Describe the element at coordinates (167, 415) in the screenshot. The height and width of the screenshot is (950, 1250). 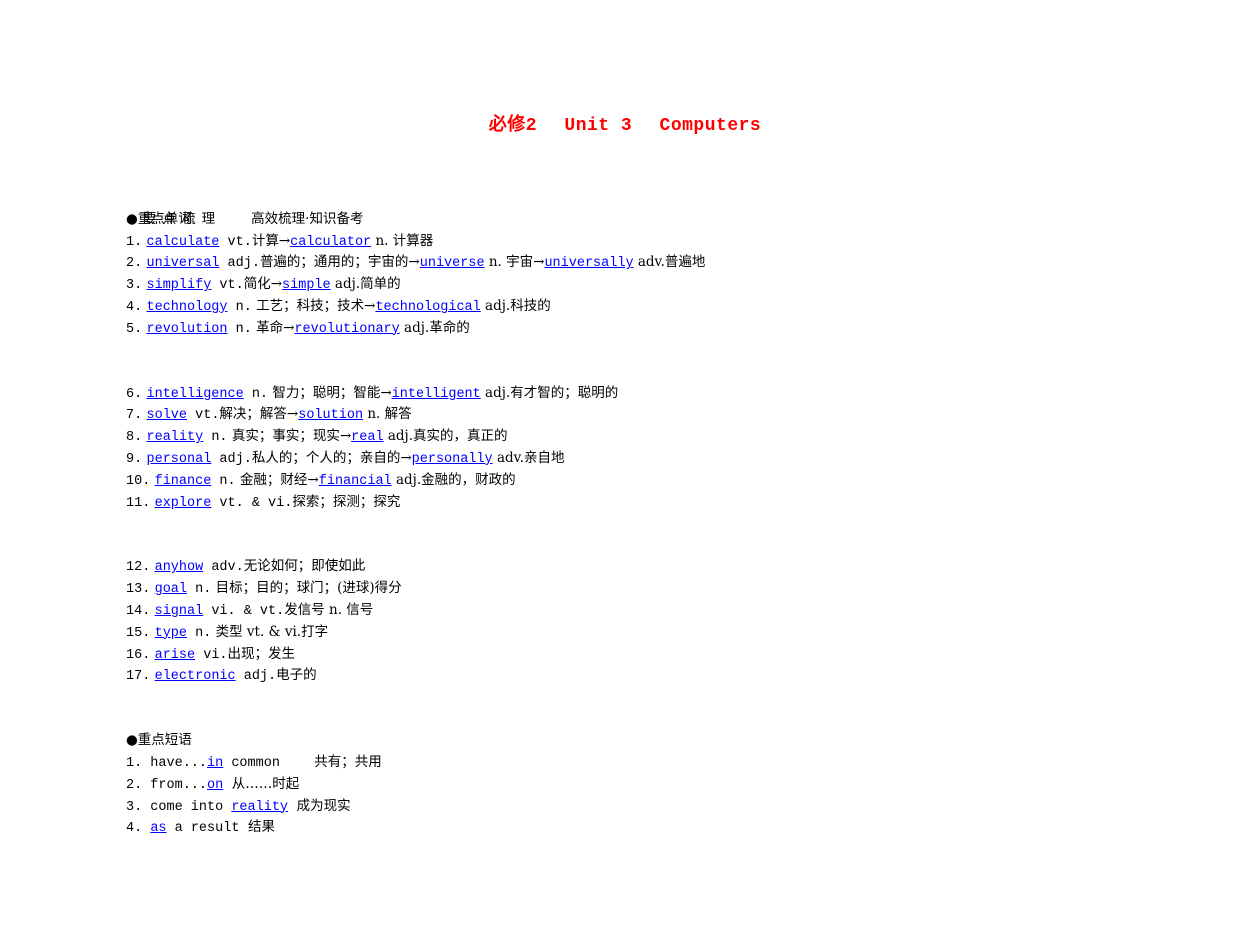
I see `vocab-word-link: solve` at that location.